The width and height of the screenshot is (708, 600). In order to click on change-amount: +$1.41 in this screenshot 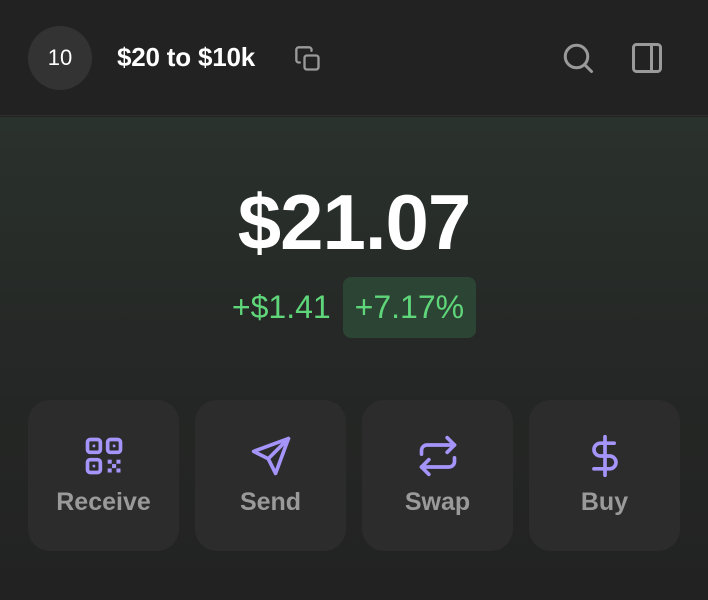, I will do `click(281, 307)`.